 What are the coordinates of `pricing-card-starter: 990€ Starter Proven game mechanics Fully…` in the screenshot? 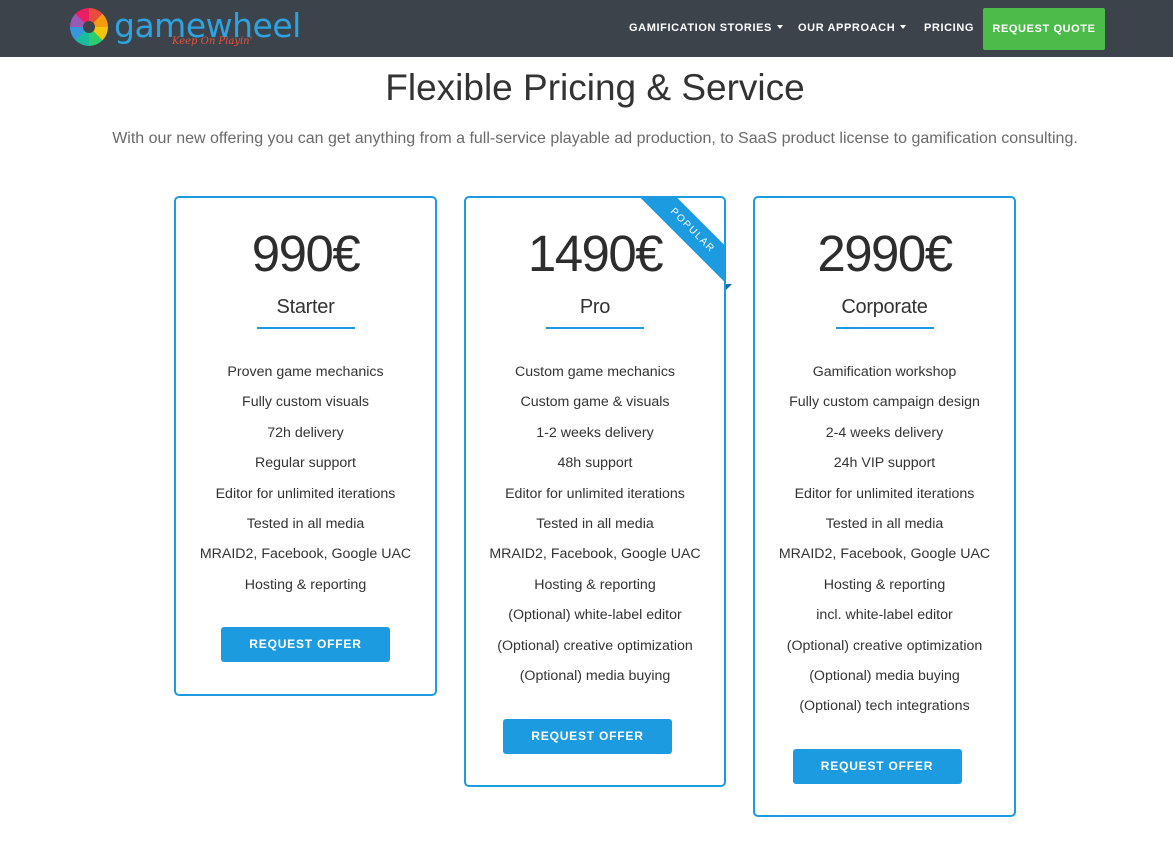 It's located at (305, 446).